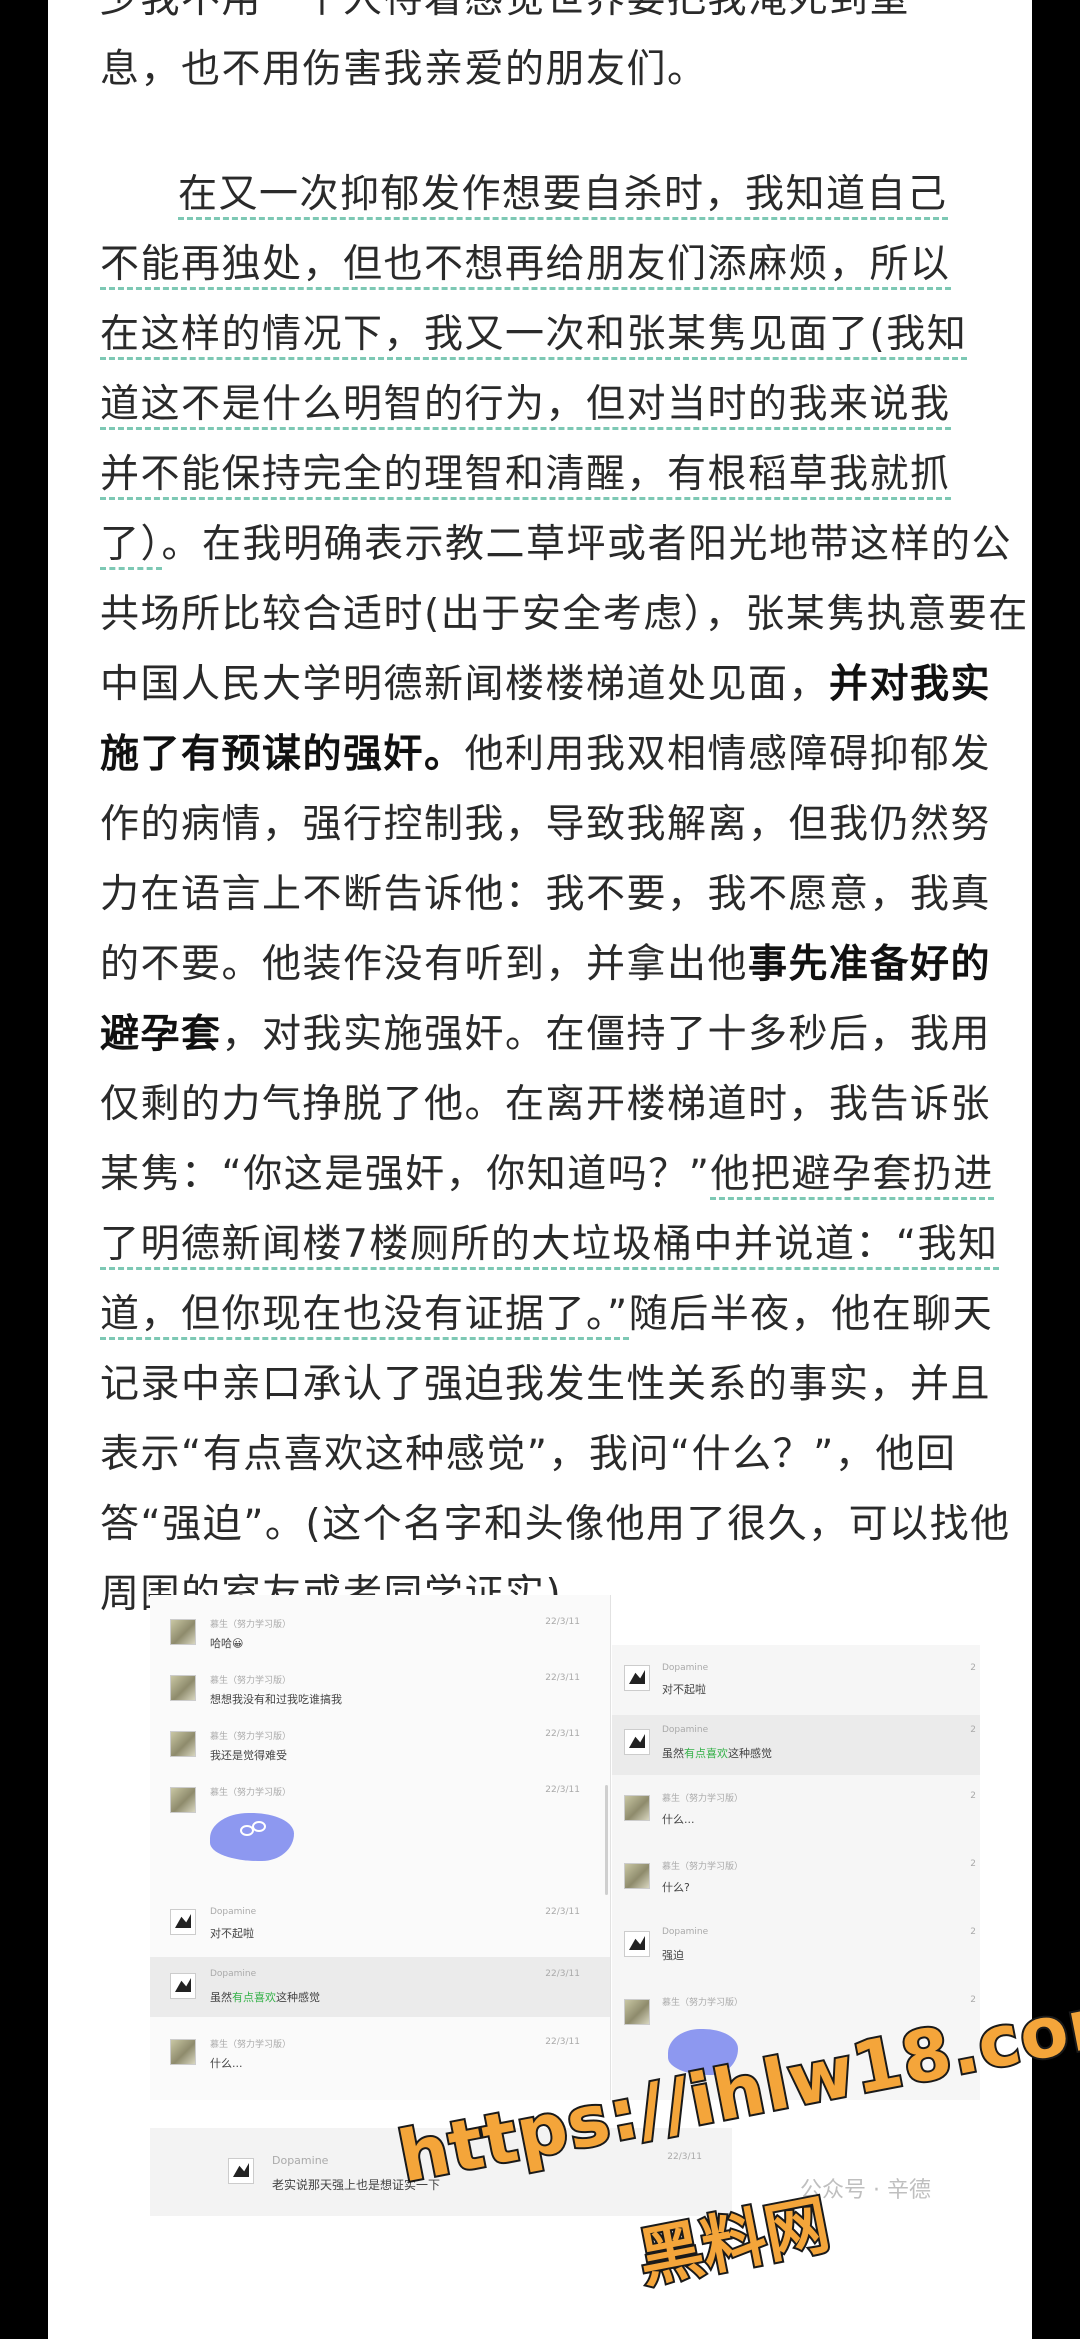 Image resolution: width=1080 pixels, height=2339 pixels. Describe the element at coordinates (606, 1840) in the screenshot. I see `scrollbar` at that location.